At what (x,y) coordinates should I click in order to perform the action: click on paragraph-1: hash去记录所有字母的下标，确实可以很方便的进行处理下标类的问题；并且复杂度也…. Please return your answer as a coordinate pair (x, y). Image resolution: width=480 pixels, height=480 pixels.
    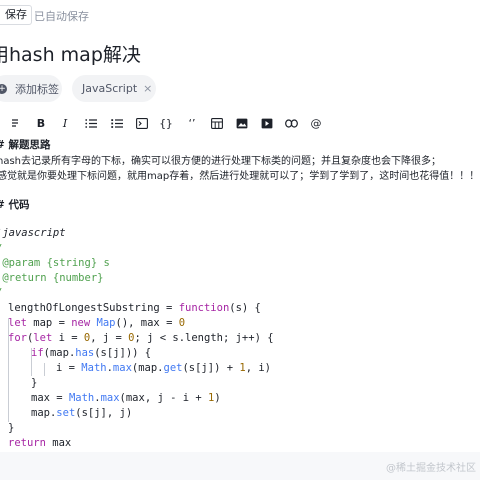
    Looking at the image, I should click on (220, 159).